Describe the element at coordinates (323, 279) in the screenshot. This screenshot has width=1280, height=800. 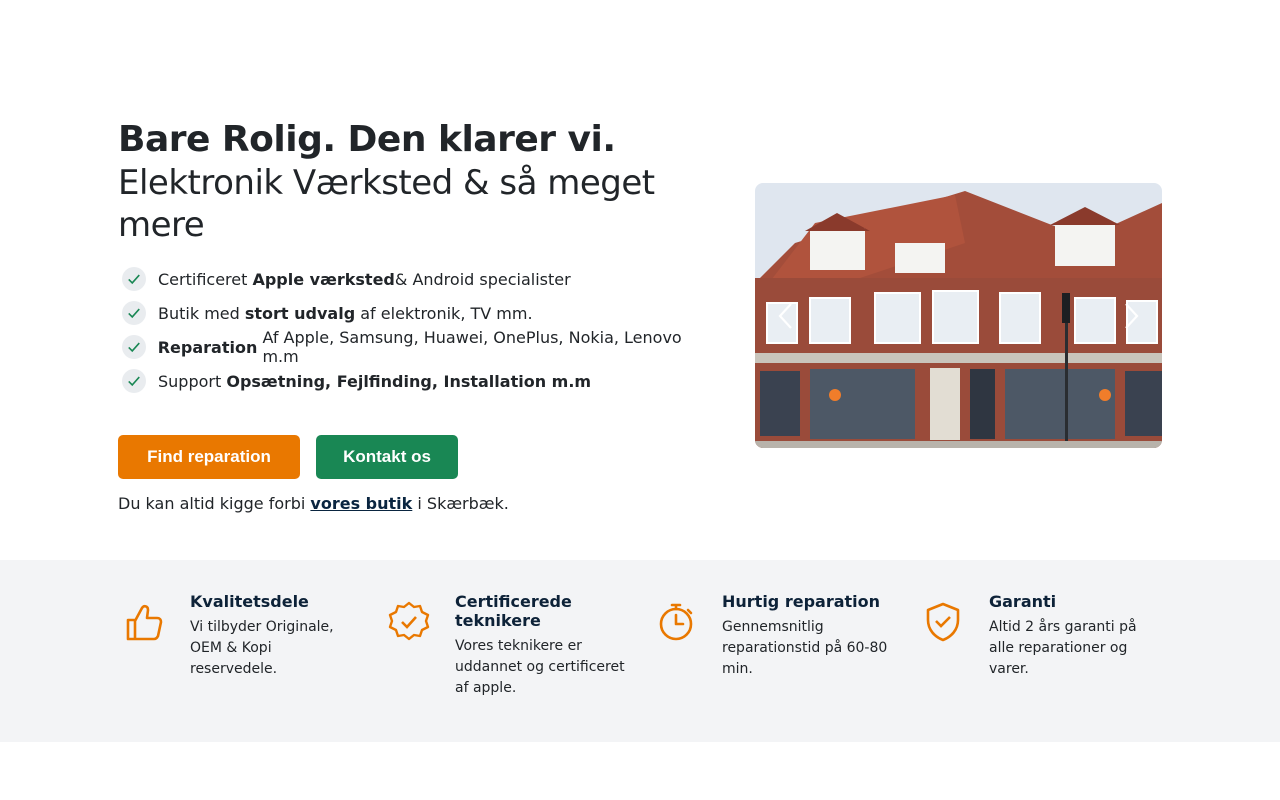
I see `checklist-bold: Apple værksted` at that location.